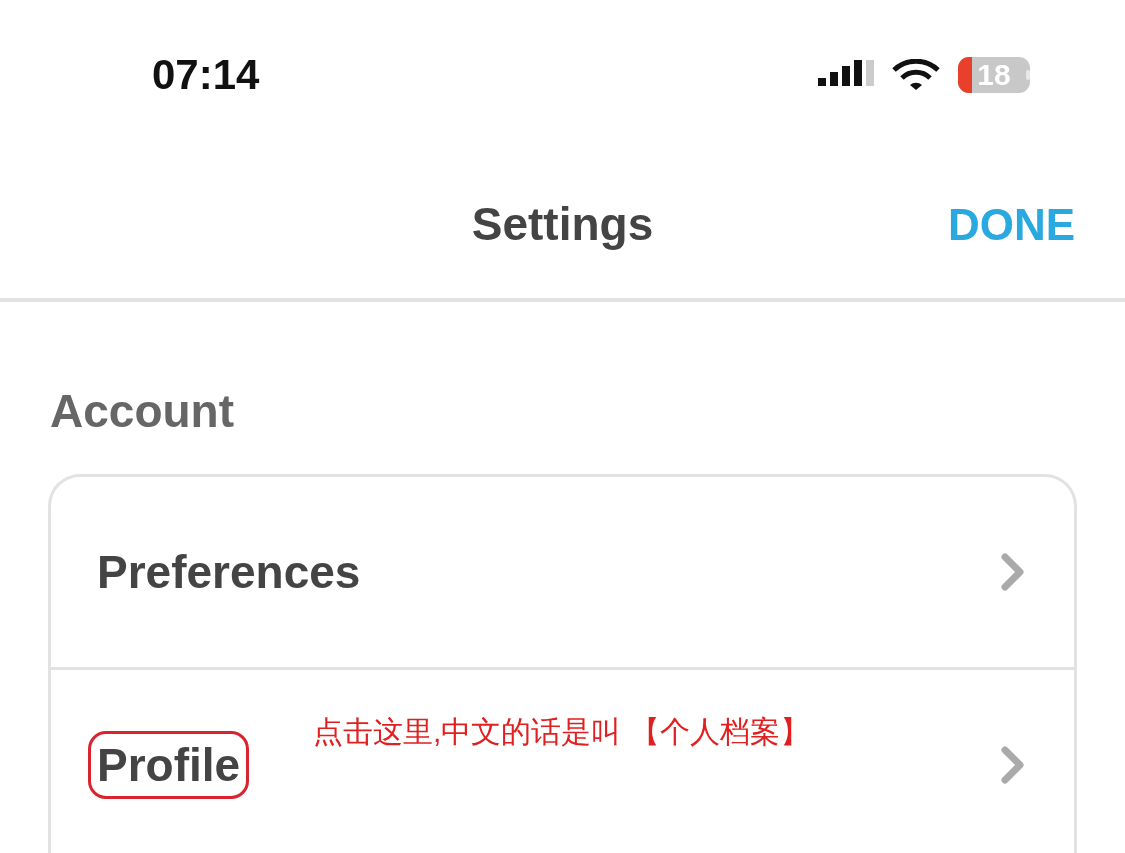  Describe the element at coordinates (562, 224) in the screenshot. I see `page-title: Settings` at that location.